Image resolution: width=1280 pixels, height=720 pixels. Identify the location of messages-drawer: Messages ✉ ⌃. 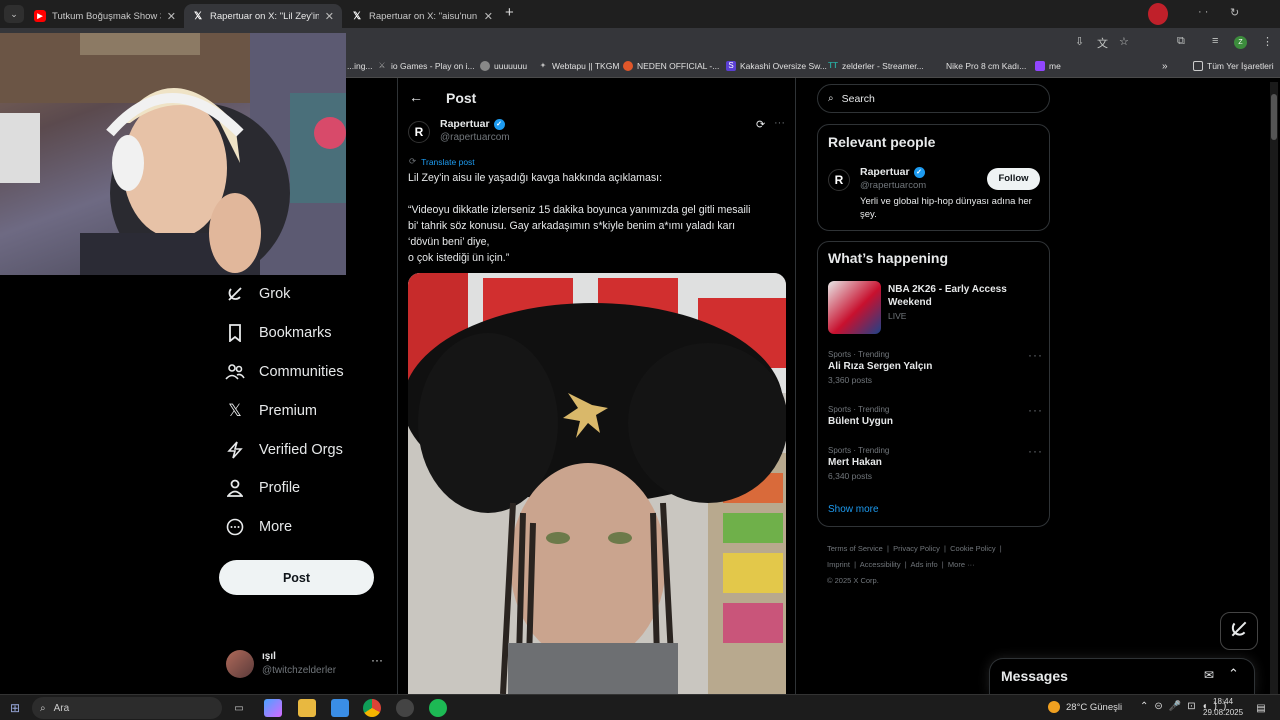
(1122, 676).